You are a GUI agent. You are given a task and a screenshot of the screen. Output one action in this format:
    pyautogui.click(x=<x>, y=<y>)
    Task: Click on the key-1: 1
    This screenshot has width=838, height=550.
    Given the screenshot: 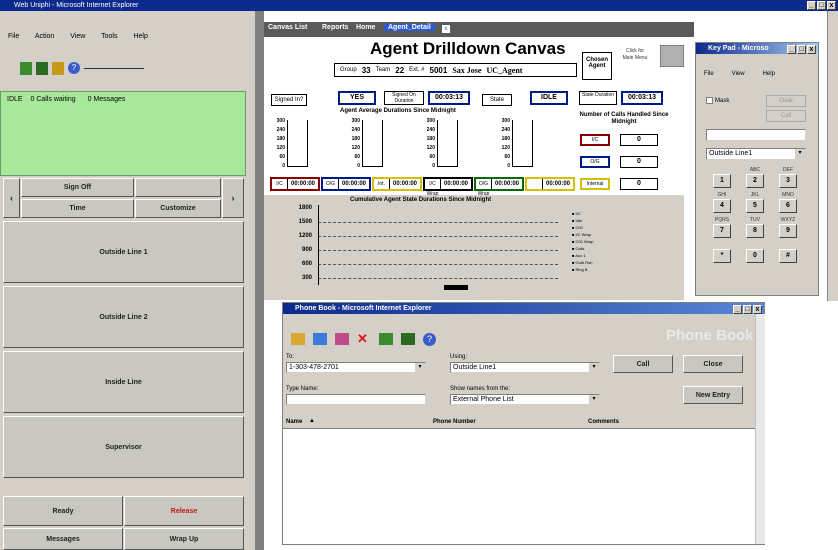 What is the action you would take?
    pyautogui.click(x=722, y=181)
    